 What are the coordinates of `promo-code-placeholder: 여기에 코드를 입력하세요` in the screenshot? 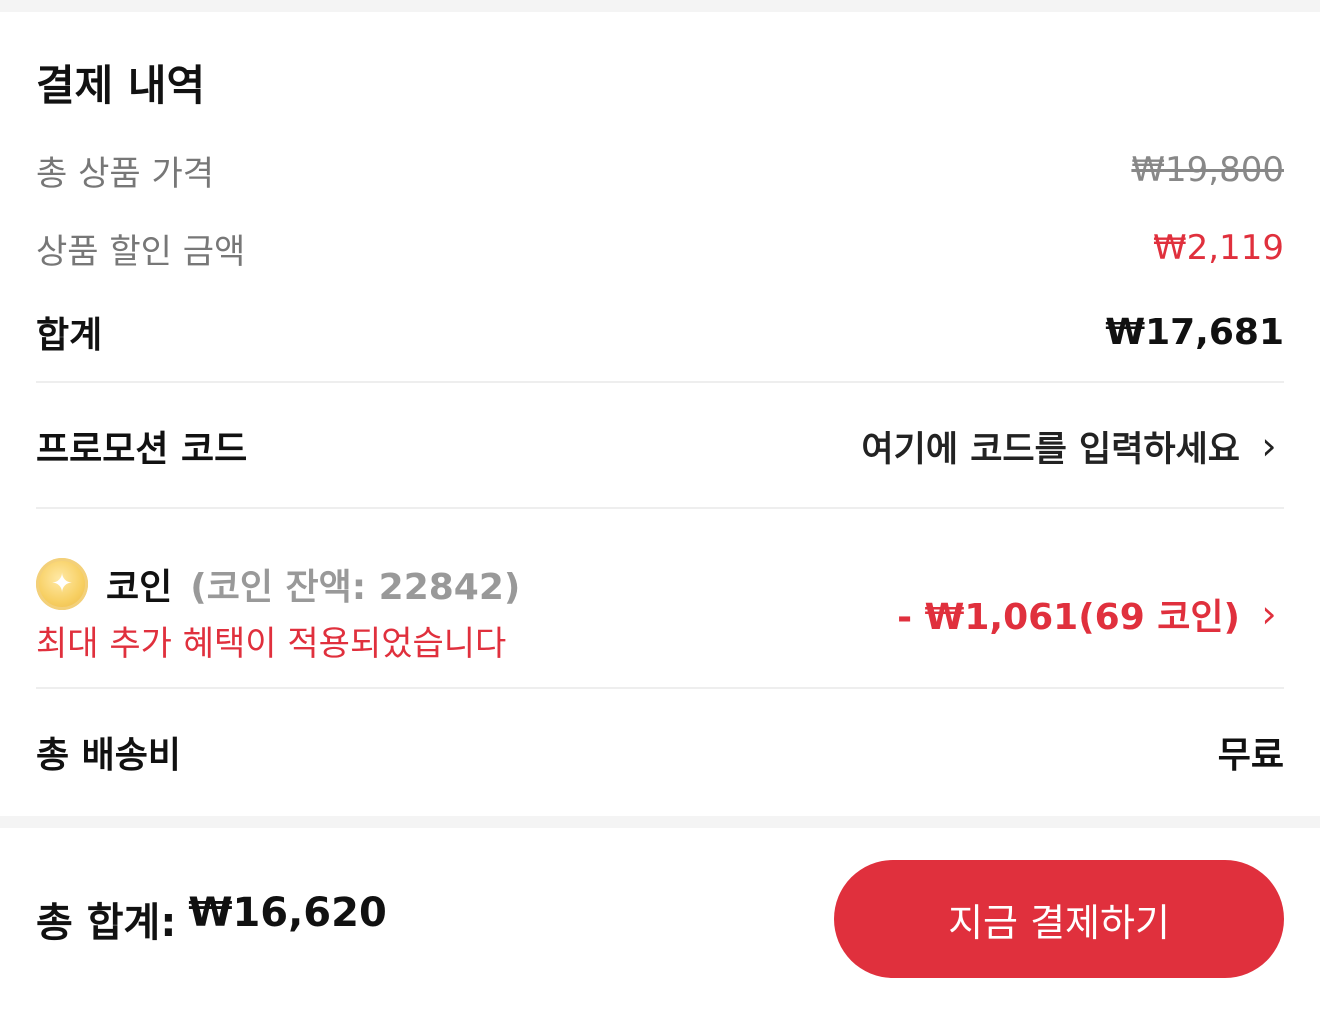 It's located at (1050, 446).